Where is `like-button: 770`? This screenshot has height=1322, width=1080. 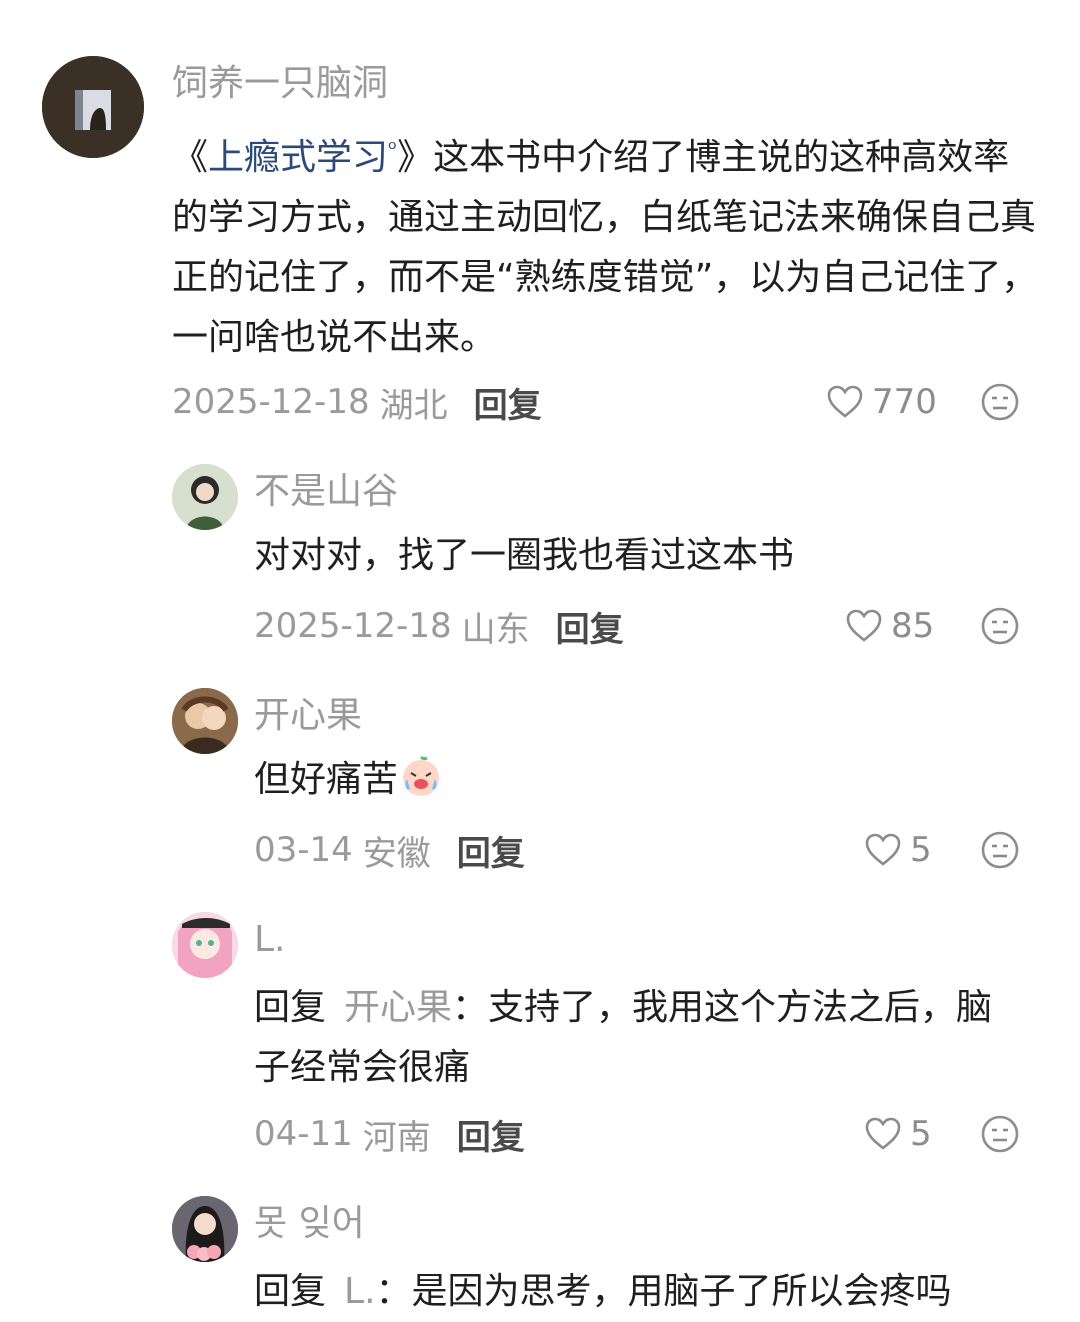 like-button: 770 is located at coordinates (881, 402).